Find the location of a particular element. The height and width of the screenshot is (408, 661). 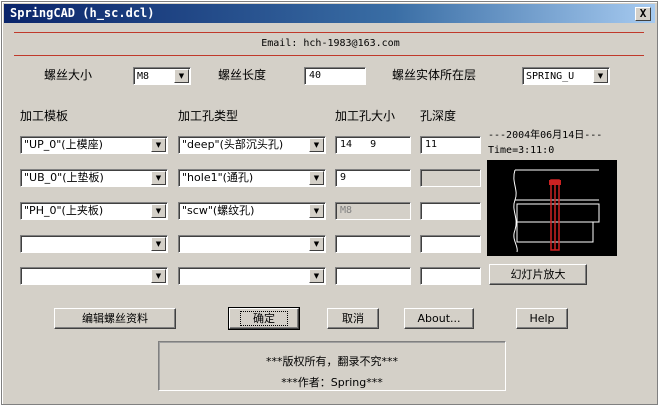

time-text: Time=3:11:0 is located at coordinates (521, 150).